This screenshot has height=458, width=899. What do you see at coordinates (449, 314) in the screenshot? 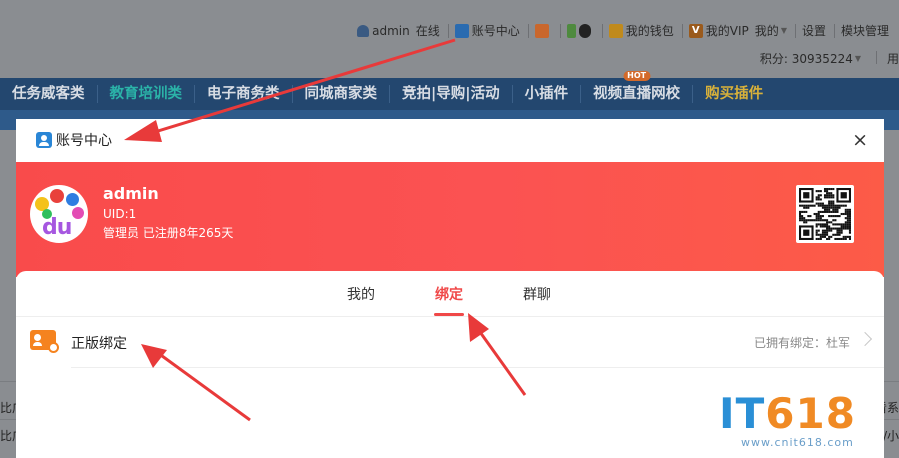
I see `active-tab-indicator` at bounding box center [449, 314].